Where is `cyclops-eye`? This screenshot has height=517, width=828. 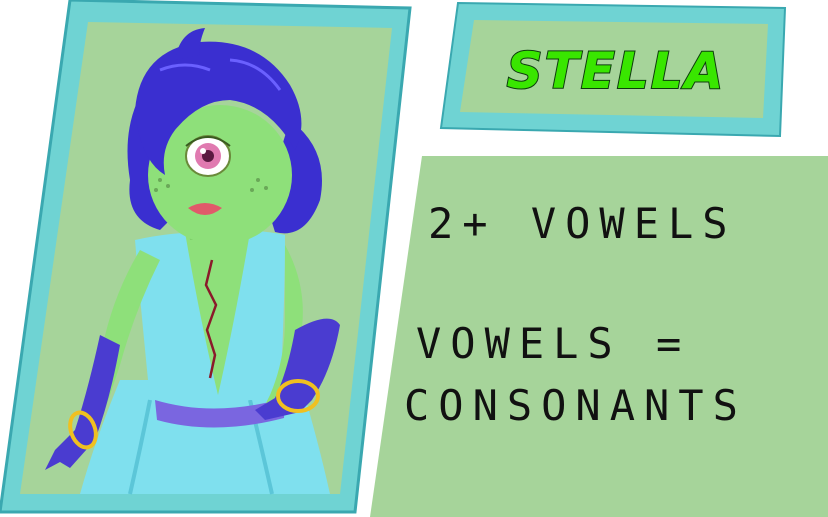
cyclops-eye is located at coordinates (208, 156).